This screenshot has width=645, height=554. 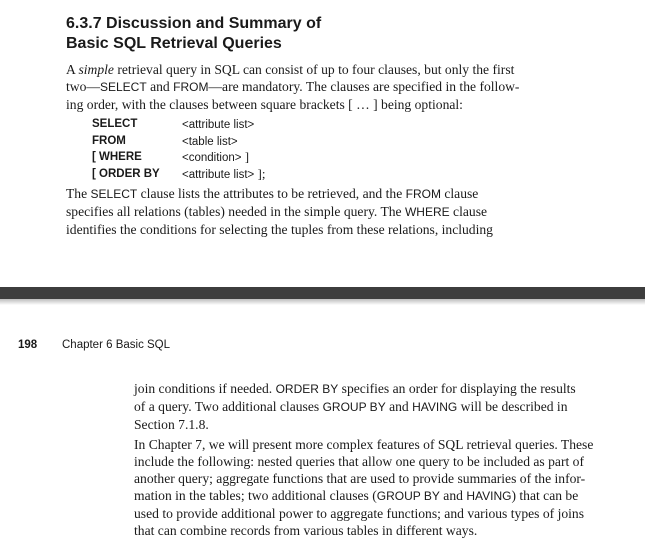 What do you see at coordinates (174, 43) in the screenshot?
I see `section-heading-line: Basic SQL Retrieval Queries` at bounding box center [174, 43].